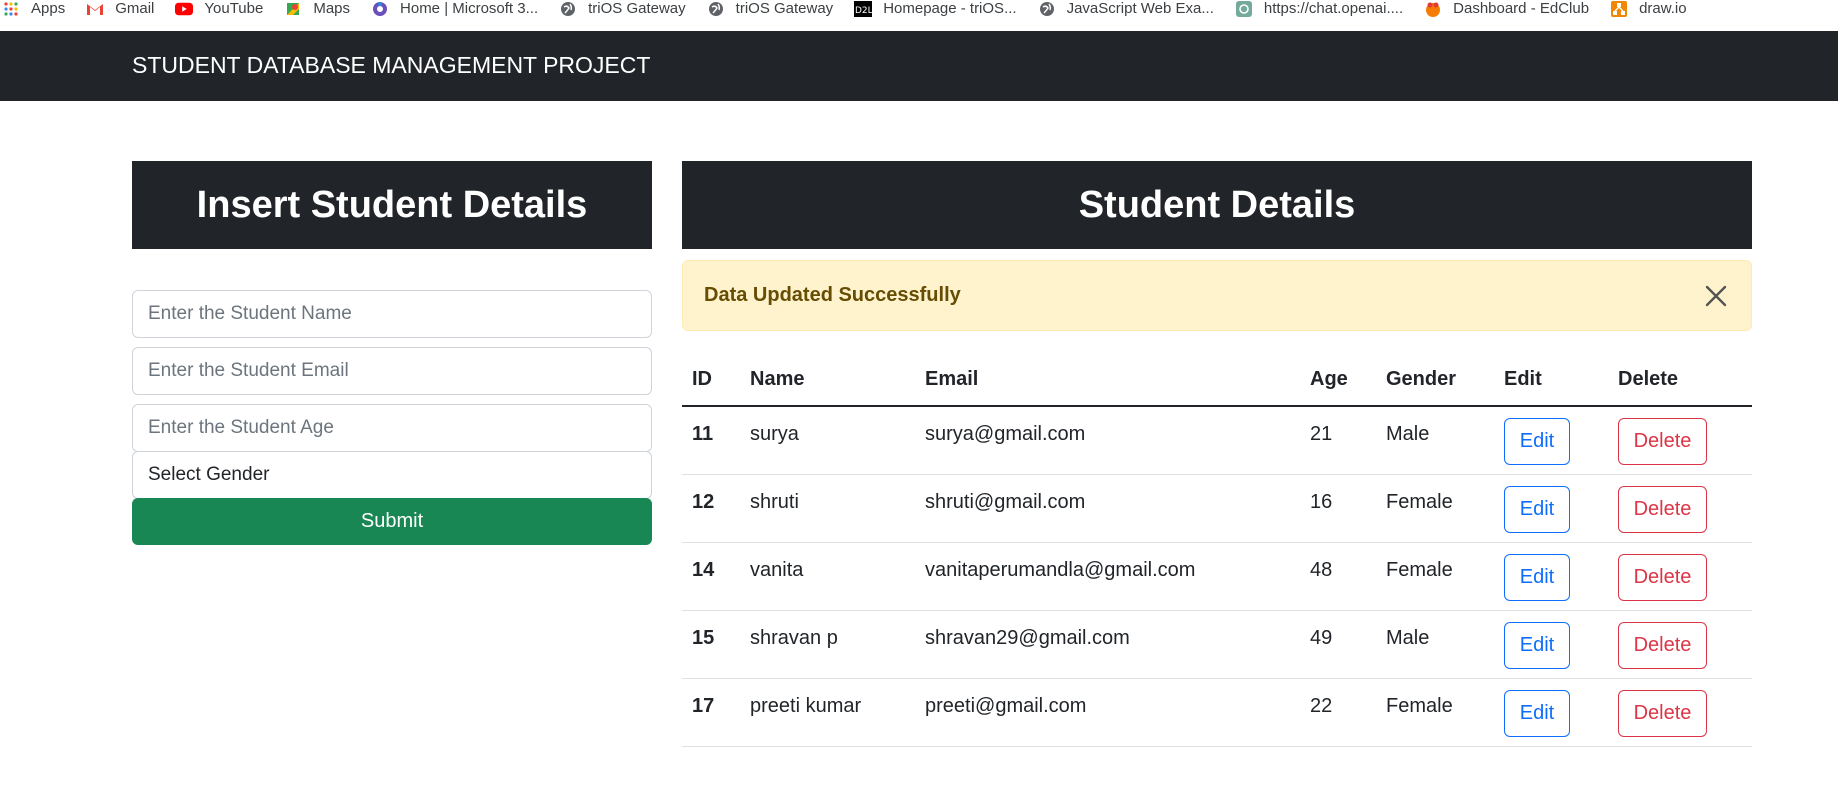  What do you see at coordinates (48, 8) in the screenshot?
I see `bookmark-label: Apps` at bounding box center [48, 8].